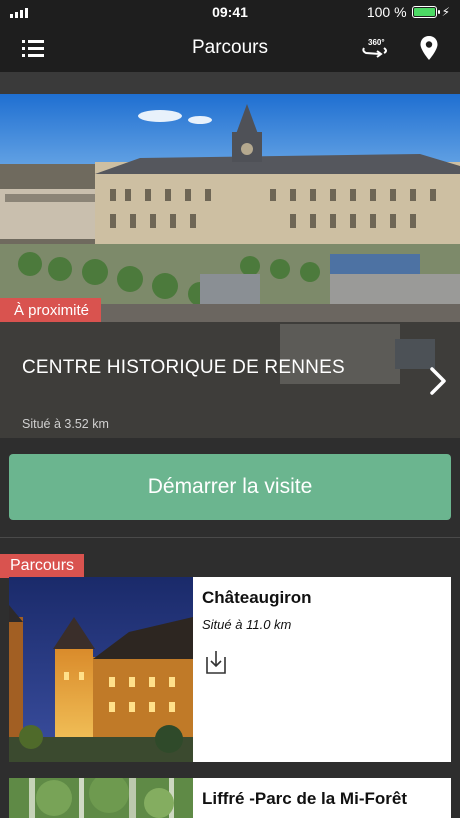  Describe the element at coordinates (183, 367) in the screenshot. I see `hero-title: CENTRE HISTORIQUE DE RENNES` at that location.